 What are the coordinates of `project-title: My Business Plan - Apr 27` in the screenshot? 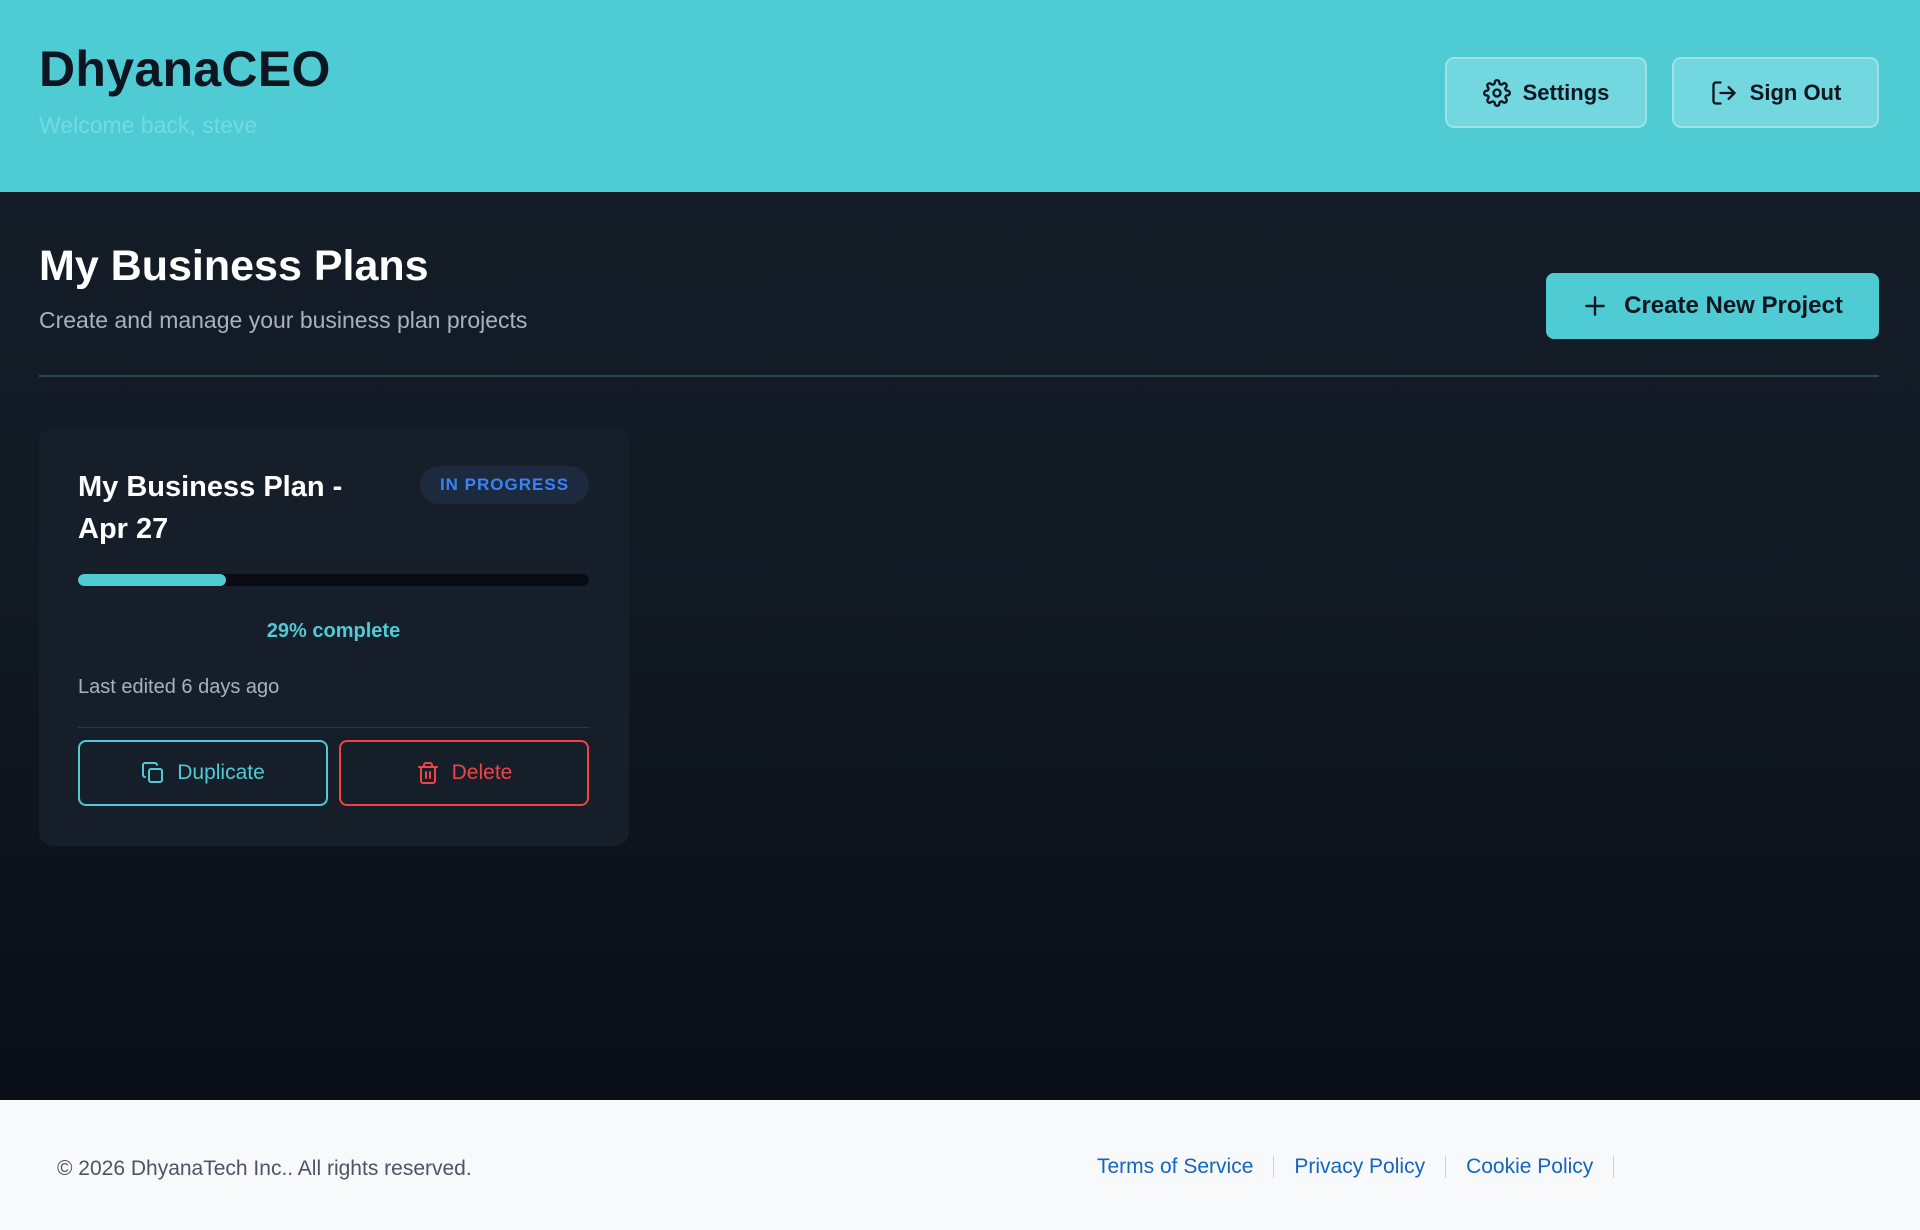 It's located at (210, 508).